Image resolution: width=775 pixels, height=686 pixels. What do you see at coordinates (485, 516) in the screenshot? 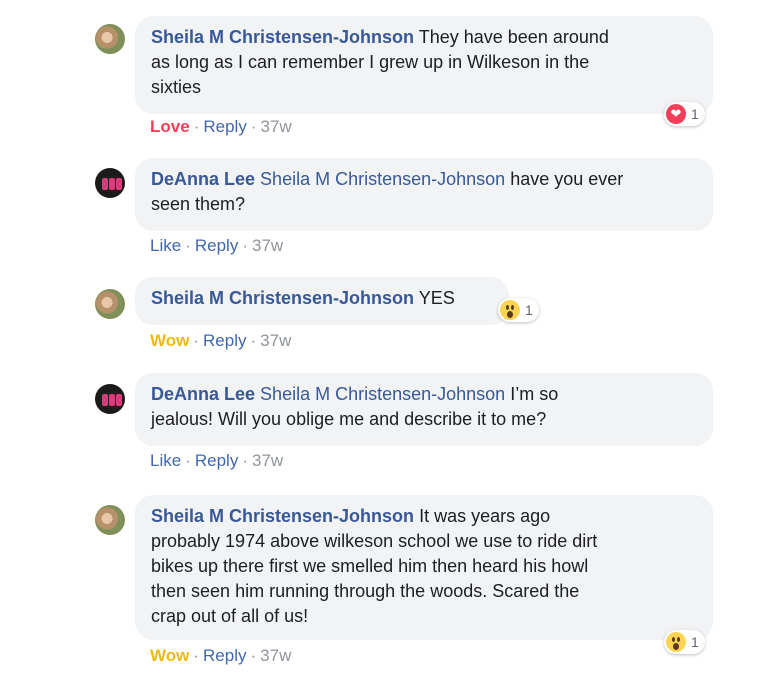
I see `comment-text: It was years ago` at bounding box center [485, 516].